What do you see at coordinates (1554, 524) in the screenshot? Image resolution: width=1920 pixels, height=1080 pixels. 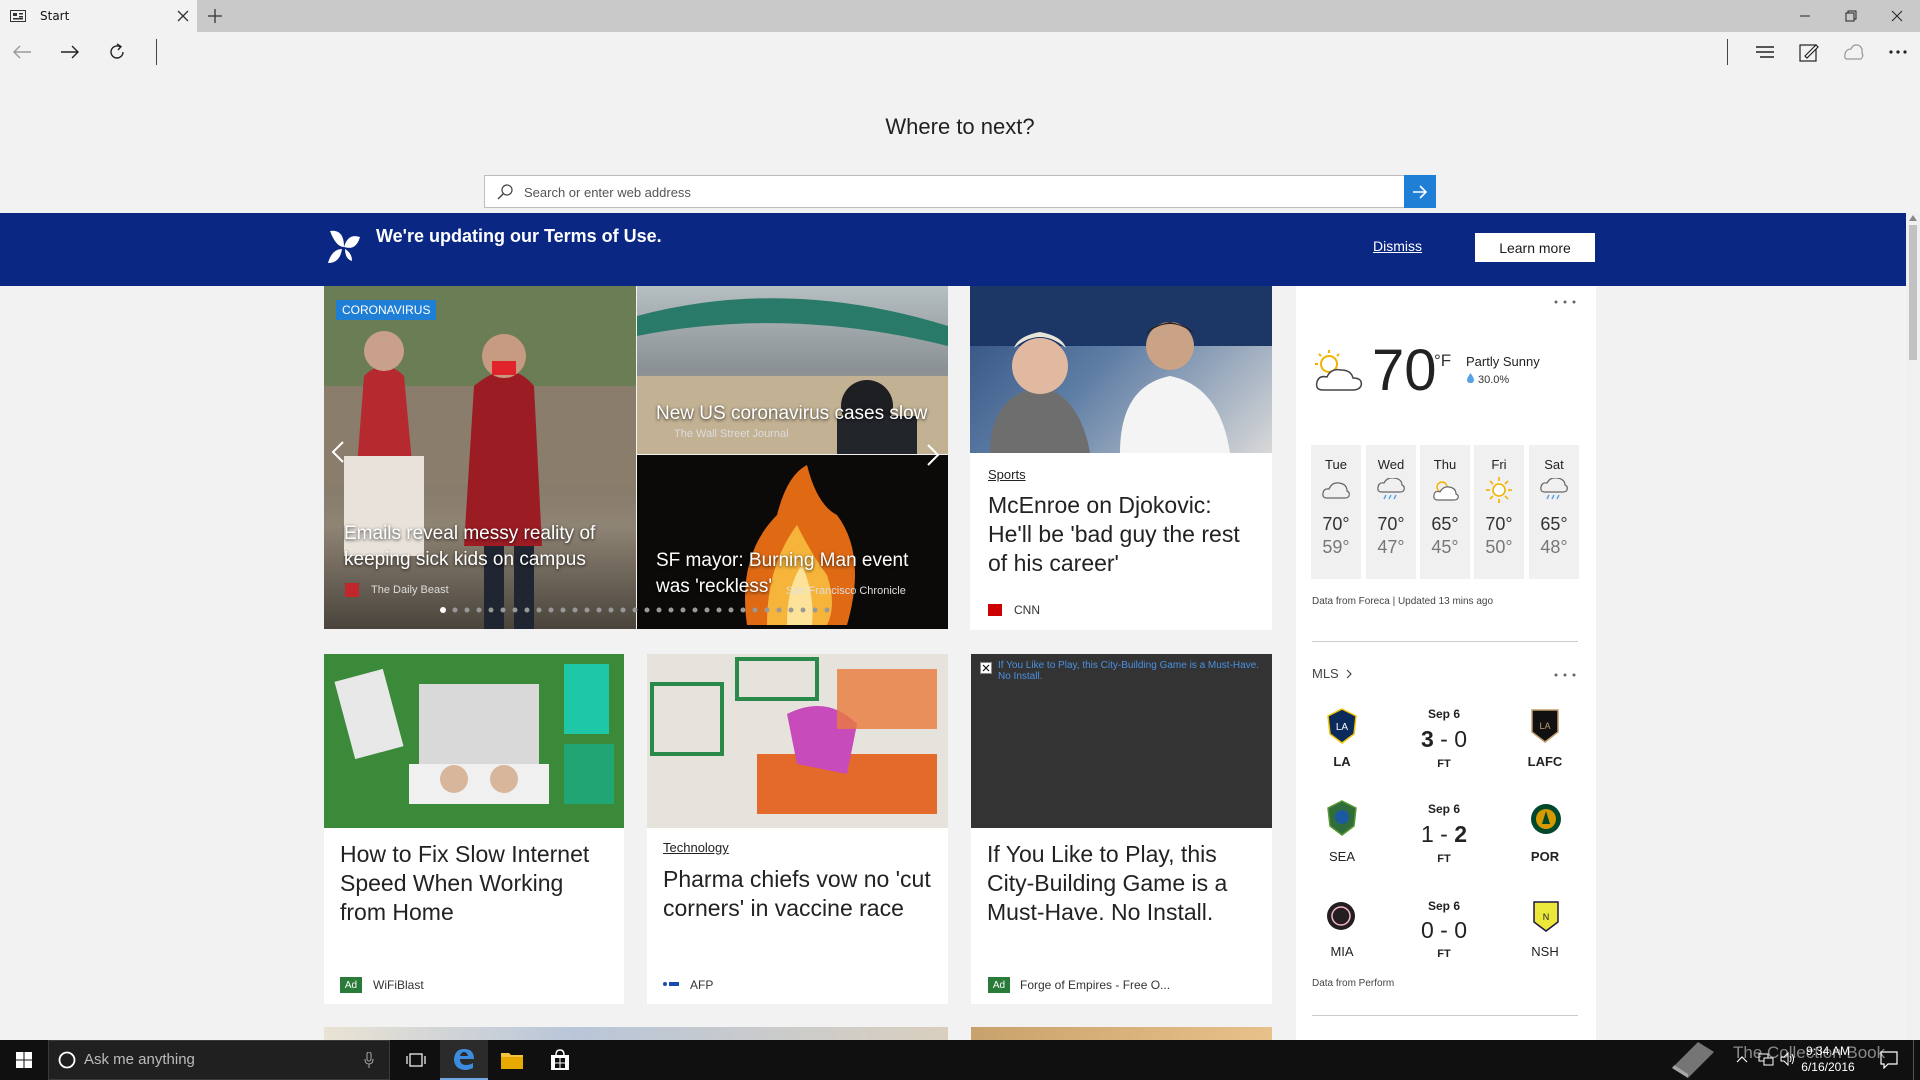 I see `forecast-high: 65°` at bounding box center [1554, 524].